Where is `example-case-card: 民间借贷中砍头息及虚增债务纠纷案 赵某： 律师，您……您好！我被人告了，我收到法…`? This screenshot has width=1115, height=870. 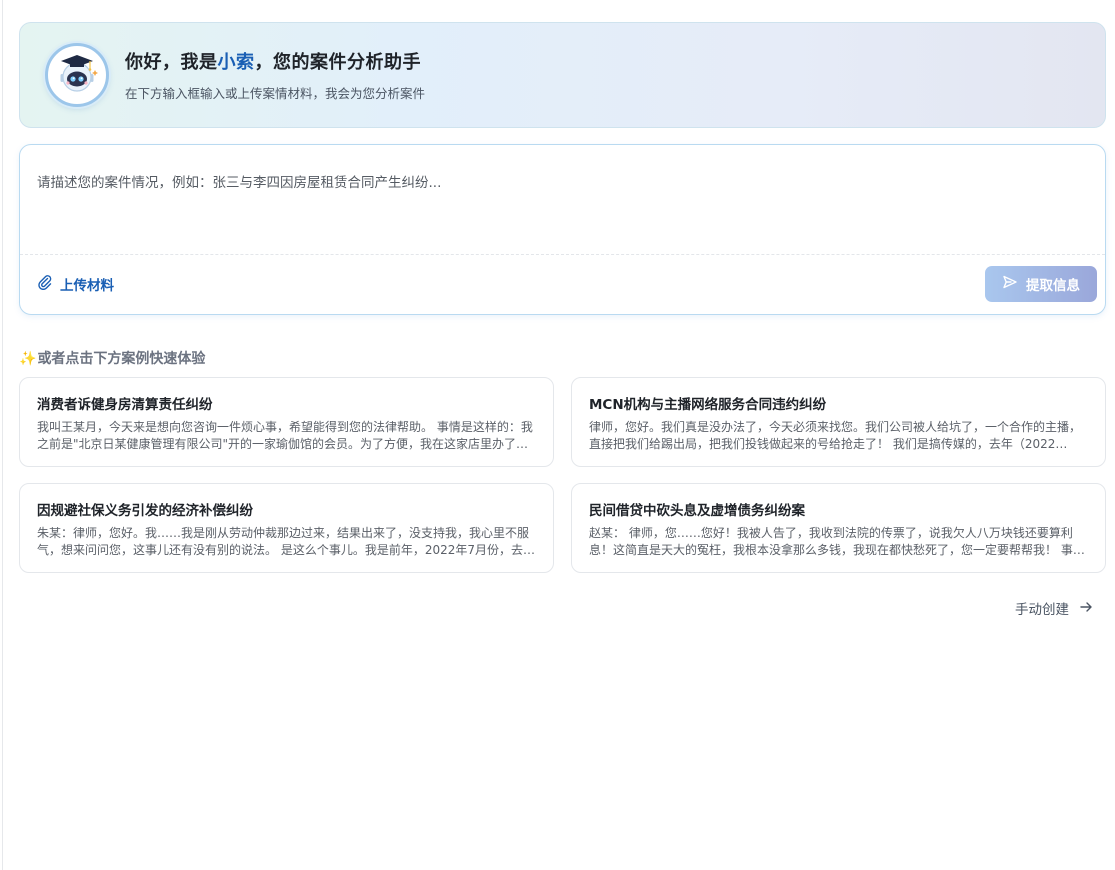
example-case-card: 民间借贷中砍头息及虚增债务纠纷案 赵某： 律师，您……您好！我被人告了，我收到法… is located at coordinates (838, 528).